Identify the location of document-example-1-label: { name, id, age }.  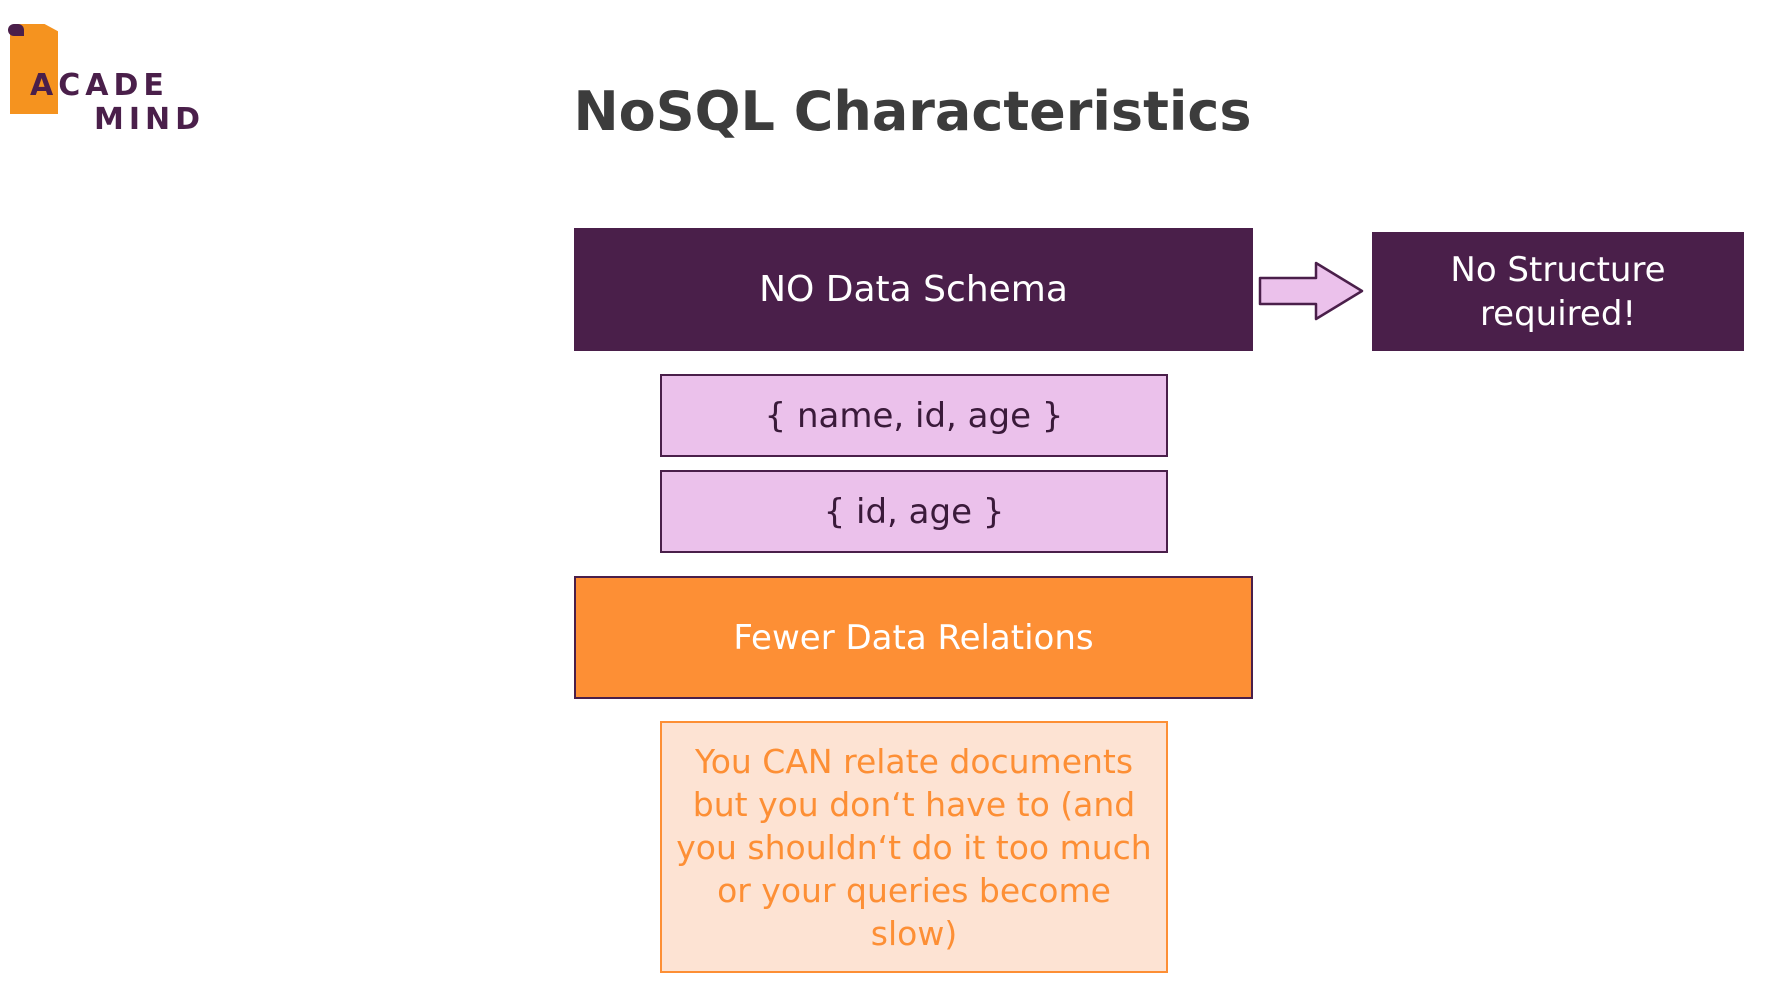
(914, 415).